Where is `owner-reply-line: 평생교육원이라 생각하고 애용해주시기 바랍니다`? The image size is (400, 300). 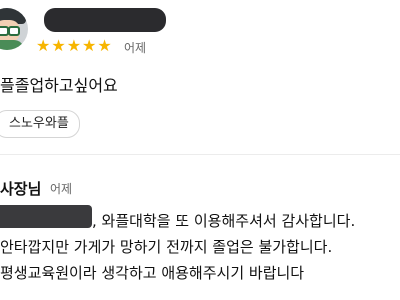 owner-reply-line: 평생교육원이라 생각하고 애용해주시기 바랍니다 is located at coordinates (152, 273).